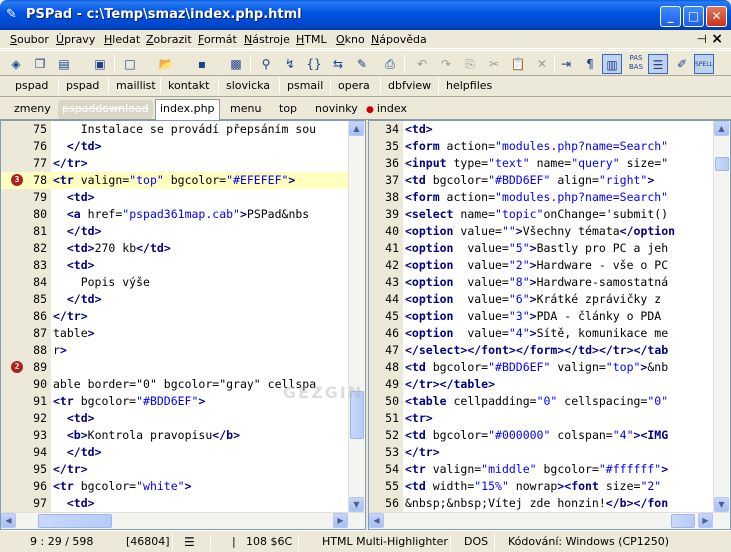  I want to click on scroll-left-icon: ◀, so click(376, 520).